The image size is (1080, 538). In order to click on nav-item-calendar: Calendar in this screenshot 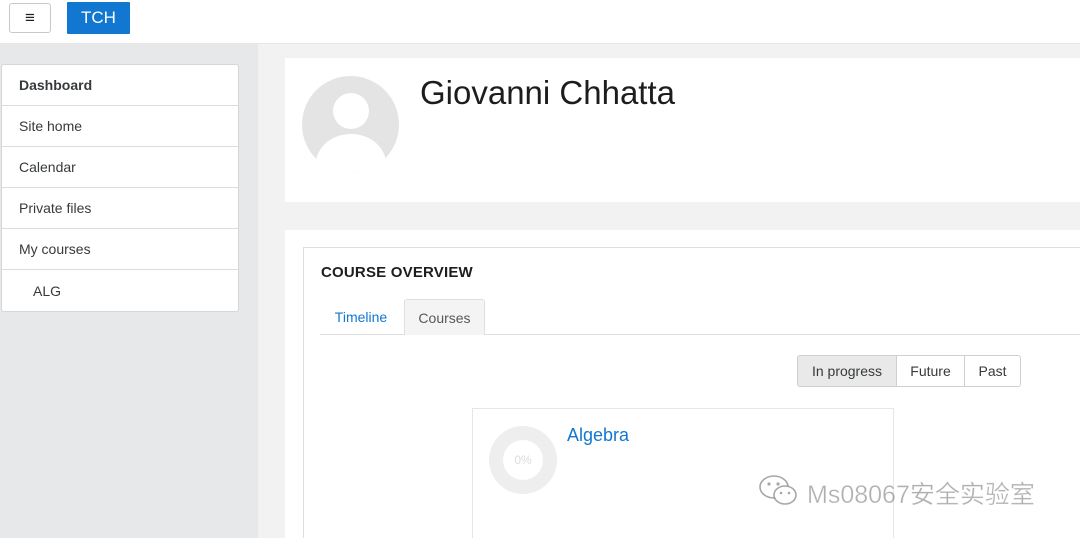, I will do `click(120, 167)`.